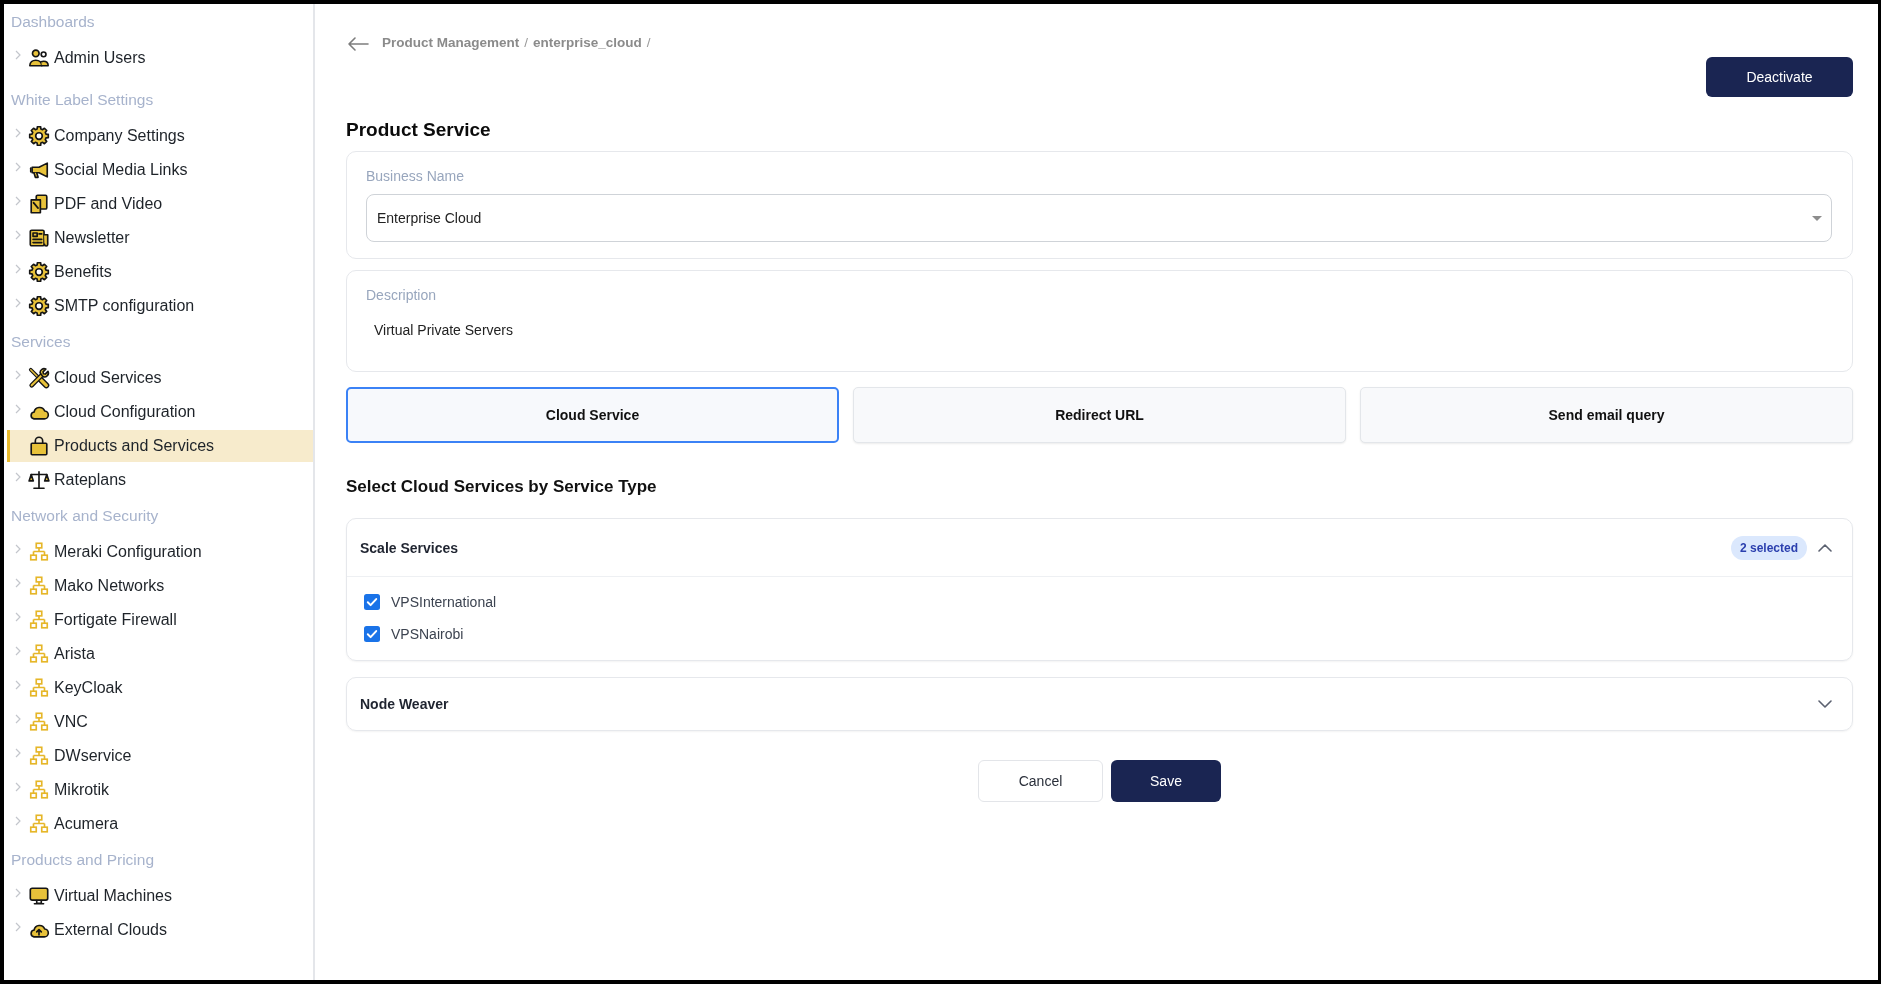 This screenshot has height=984, width=1881. What do you see at coordinates (1825, 704) in the screenshot?
I see `chevron-down-icon` at bounding box center [1825, 704].